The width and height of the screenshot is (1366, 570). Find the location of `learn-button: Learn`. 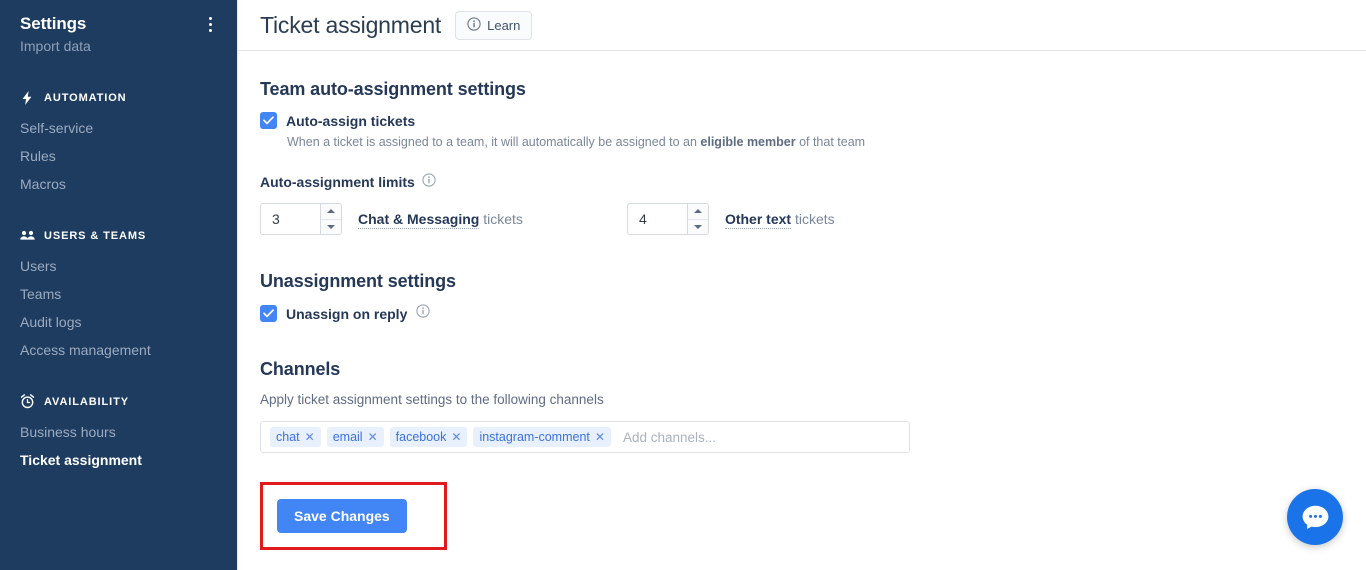

learn-button: Learn is located at coordinates (494, 25).